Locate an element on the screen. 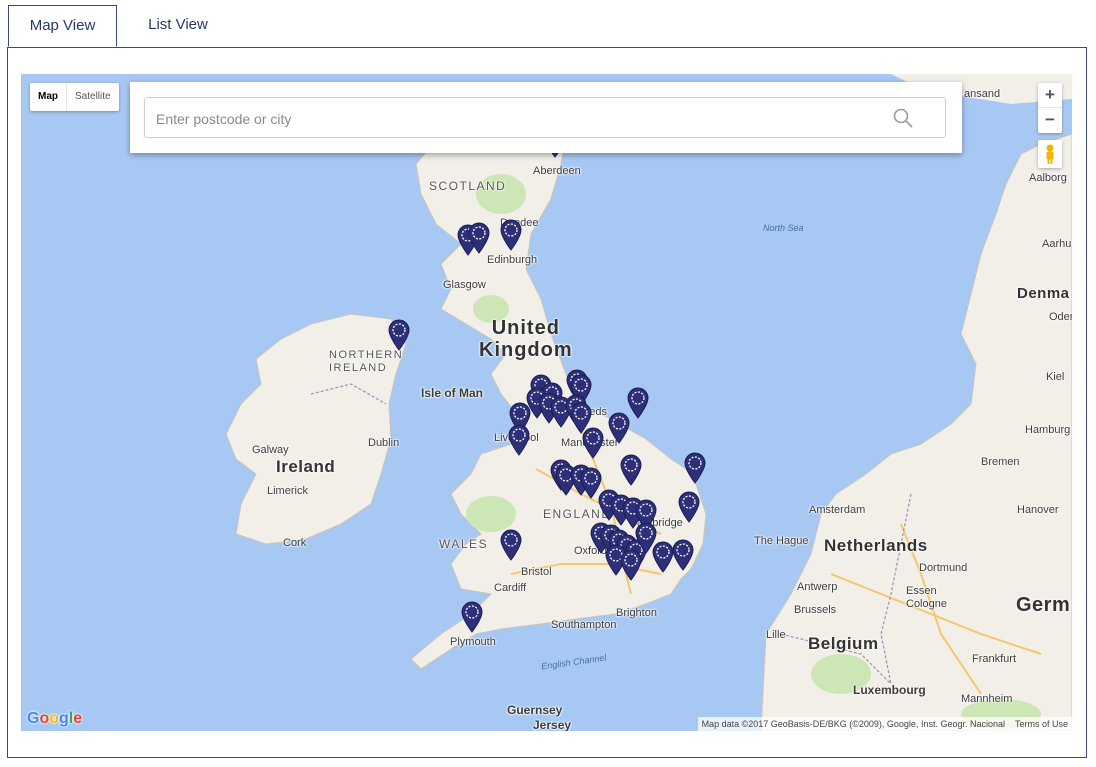 This screenshot has width=1096, height=767. label-bristol: Bristol is located at coordinates (536, 572).